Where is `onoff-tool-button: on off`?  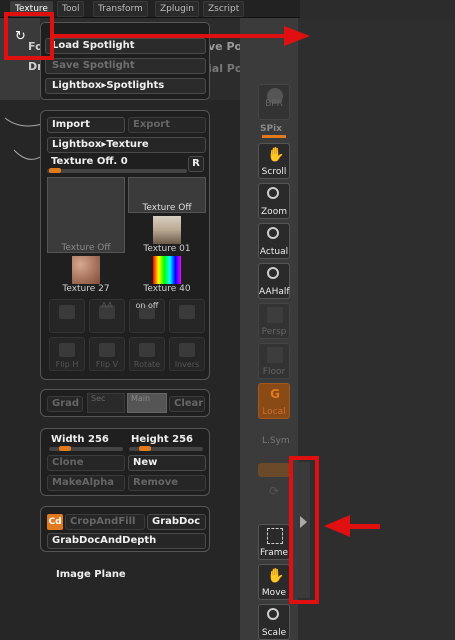 onoff-tool-button: on off is located at coordinates (147, 316).